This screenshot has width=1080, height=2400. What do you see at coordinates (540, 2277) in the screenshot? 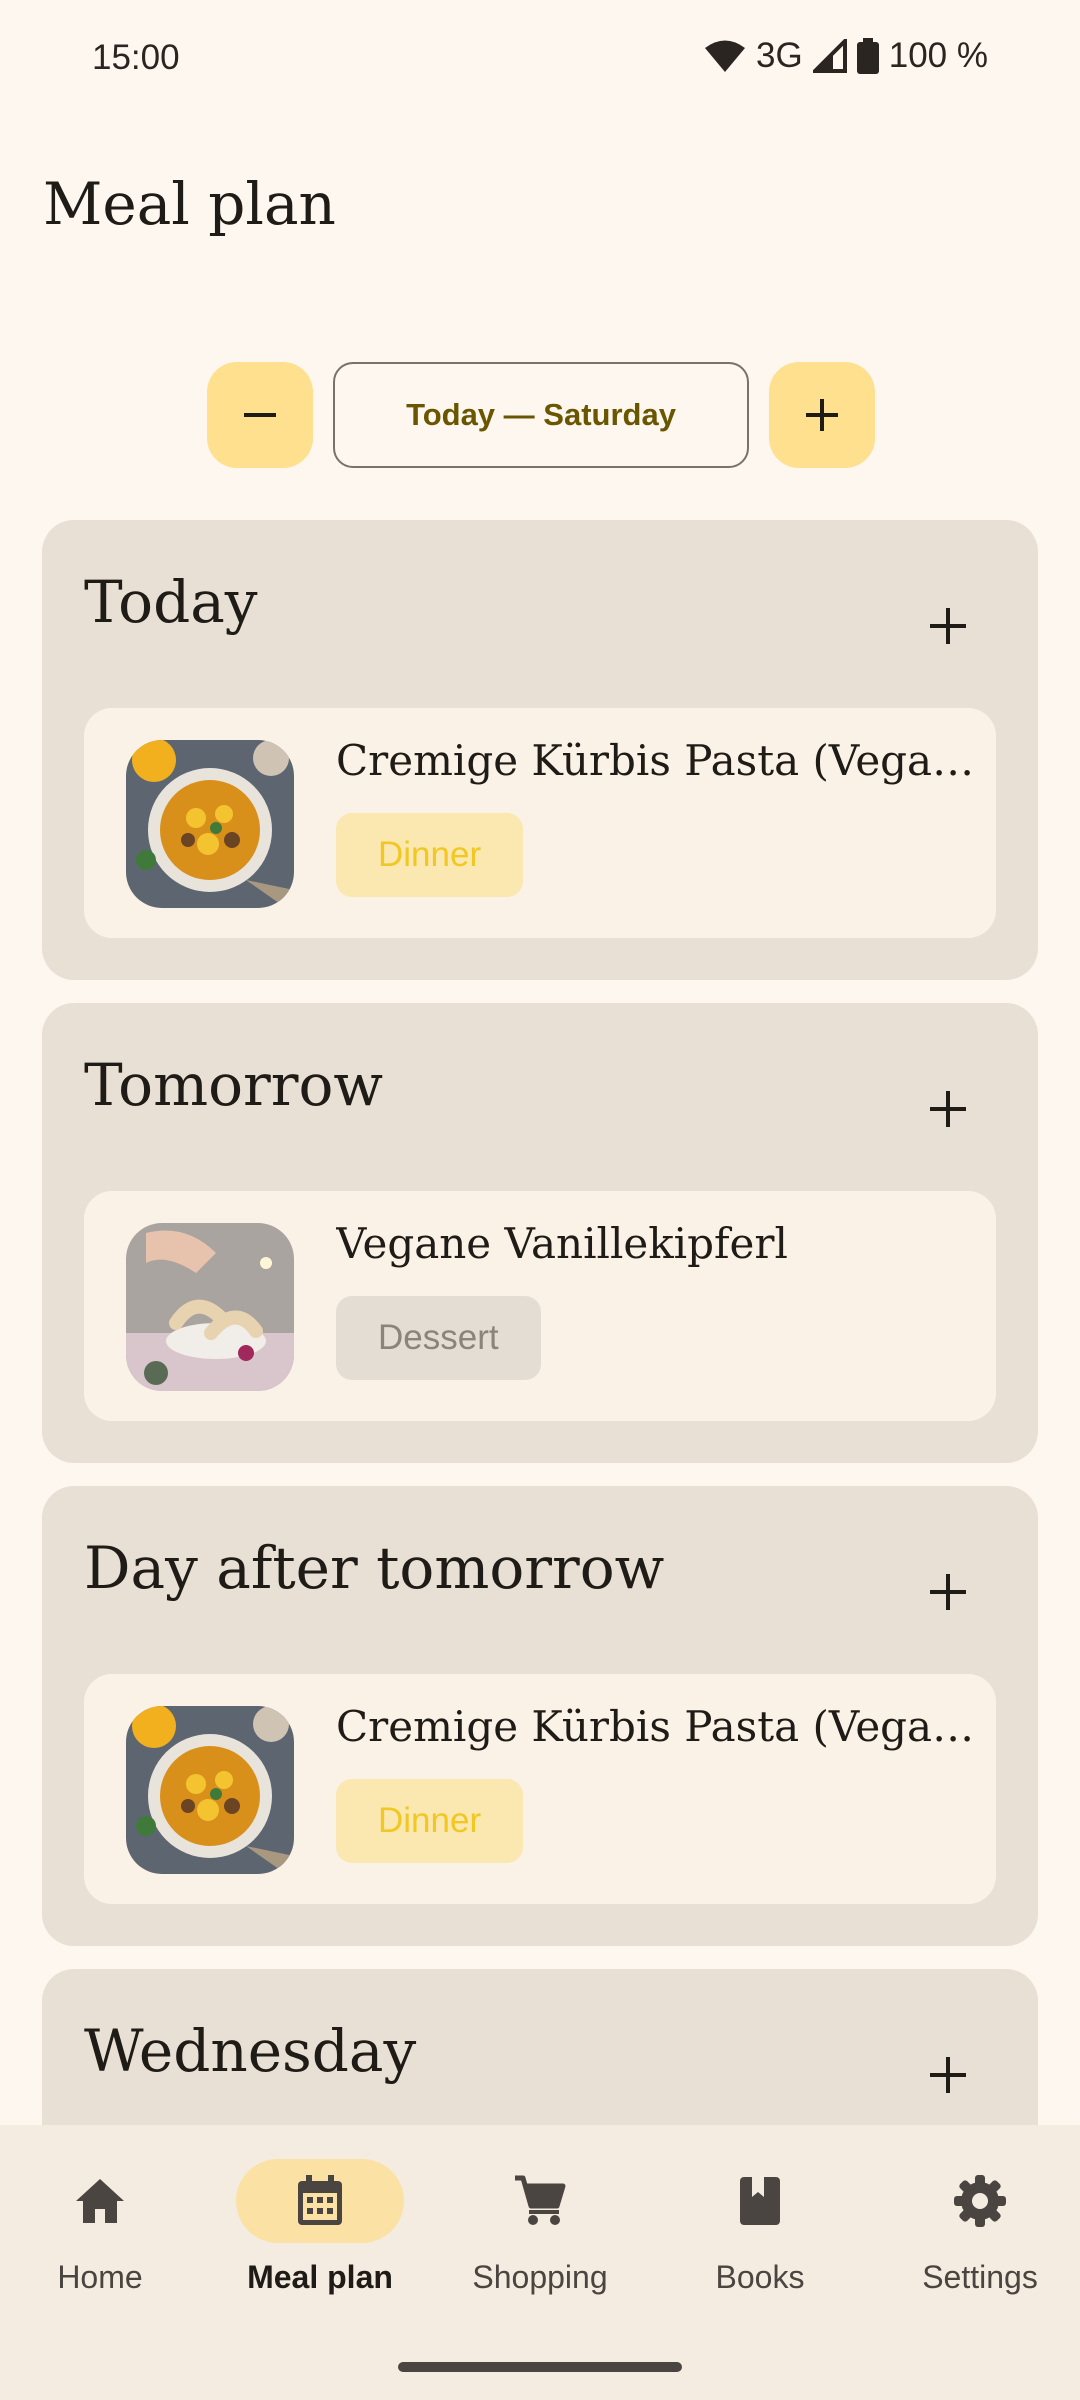
I see `nav-label: Shopping` at bounding box center [540, 2277].